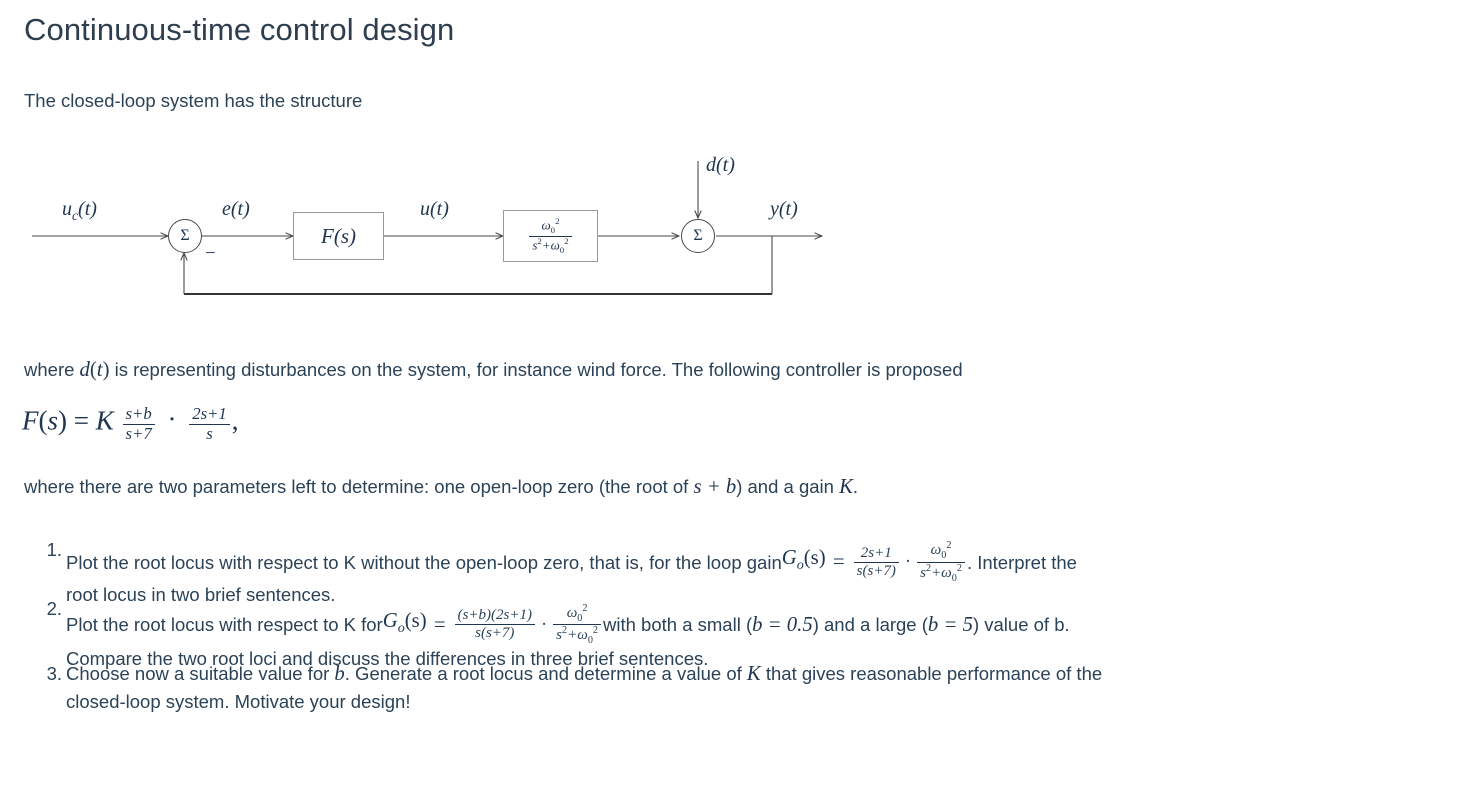 The height and width of the screenshot is (791, 1481). I want to click on diagram-wires, so click(456, 228).